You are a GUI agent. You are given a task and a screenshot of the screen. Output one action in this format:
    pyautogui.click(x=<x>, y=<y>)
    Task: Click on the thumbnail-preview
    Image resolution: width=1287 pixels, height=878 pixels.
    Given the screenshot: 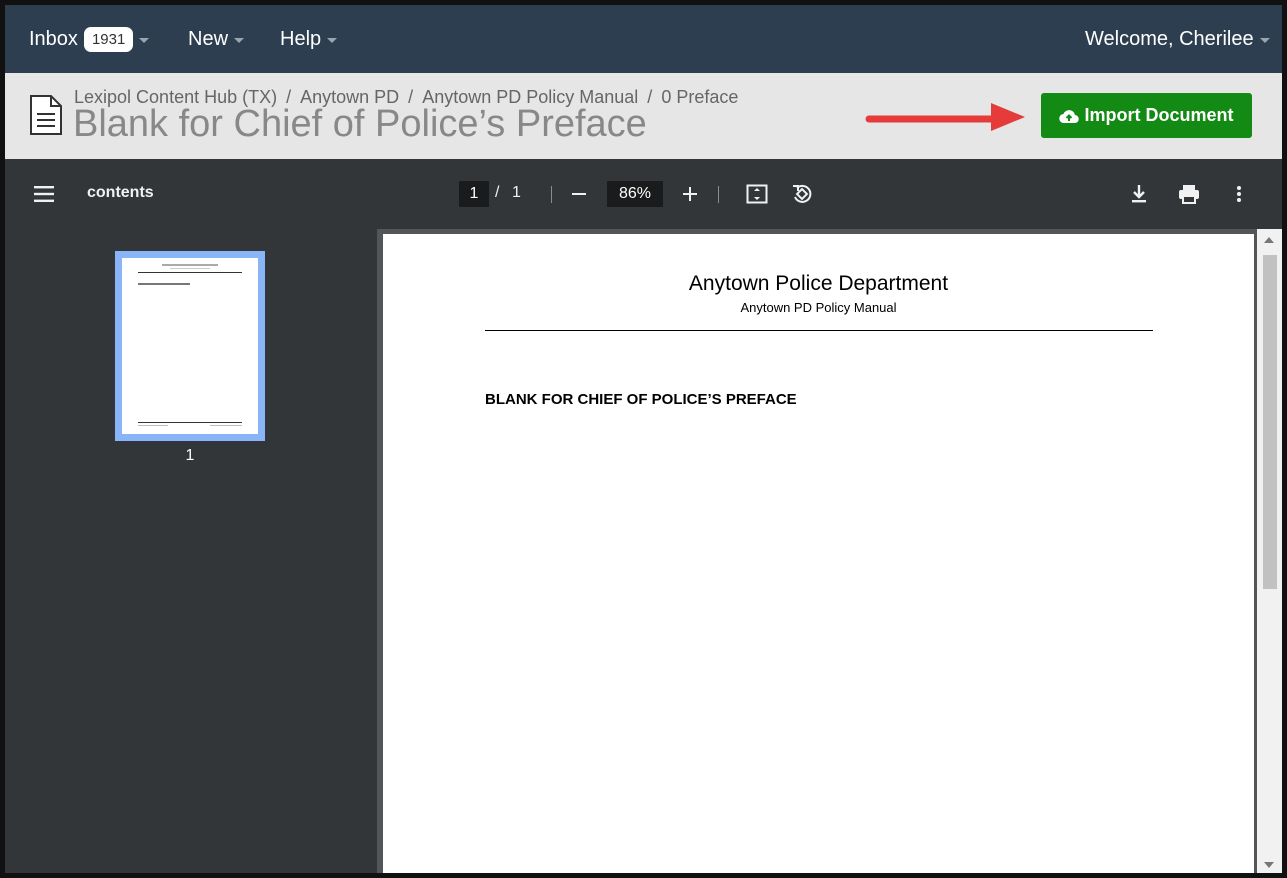 What is the action you would take?
    pyautogui.click(x=190, y=346)
    